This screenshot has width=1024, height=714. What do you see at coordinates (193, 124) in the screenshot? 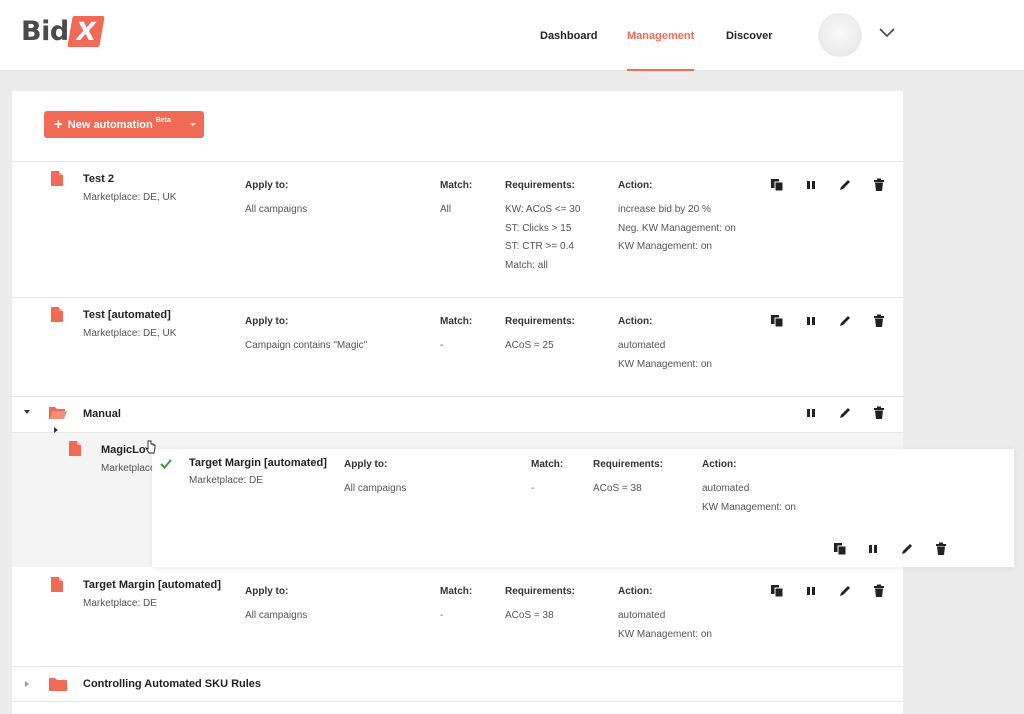
I see `caret-down-icon` at bounding box center [193, 124].